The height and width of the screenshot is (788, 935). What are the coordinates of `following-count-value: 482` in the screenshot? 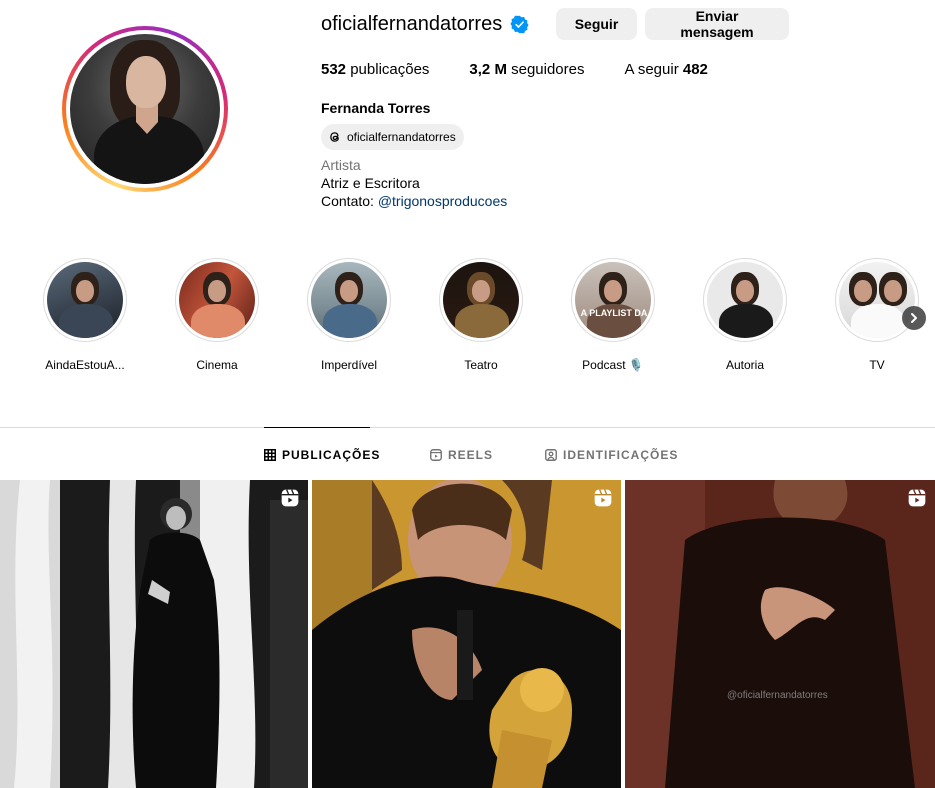 It's located at (695, 69).